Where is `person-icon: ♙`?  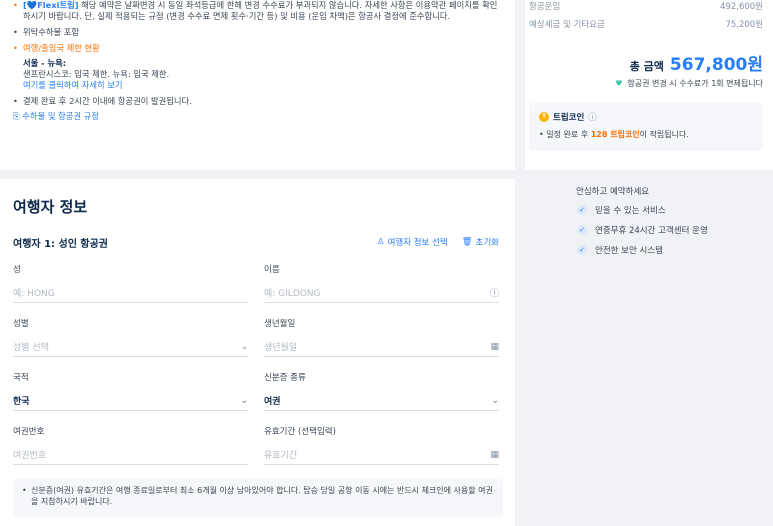
person-icon: ♙ is located at coordinates (380, 242).